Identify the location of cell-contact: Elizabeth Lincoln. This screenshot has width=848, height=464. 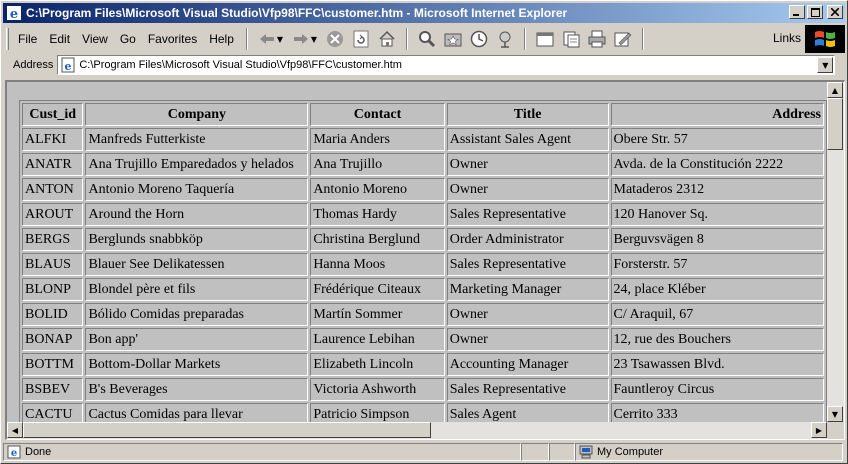
(377, 364).